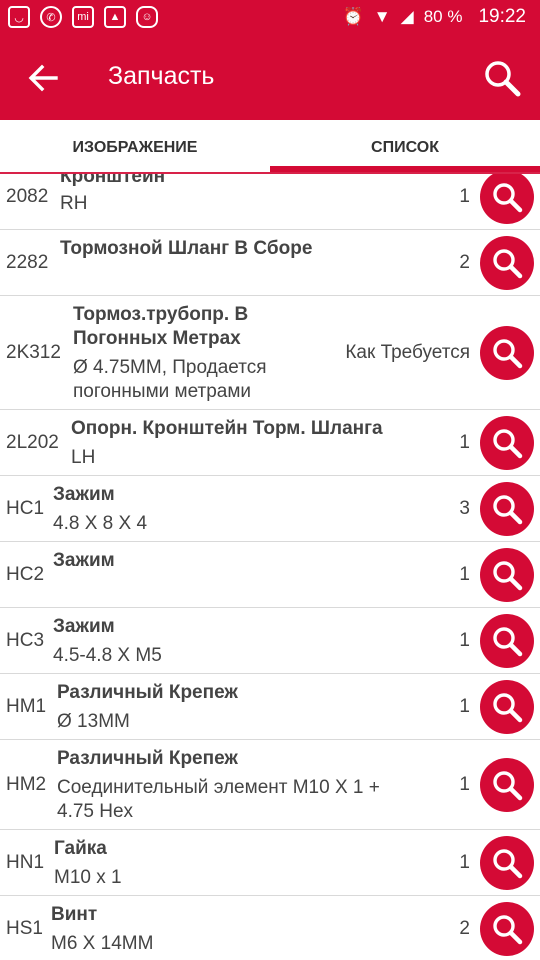 Image resolution: width=540 pixels, height=960 pixels. What do you see at coordinates (382, 16) in the screenshot?
I see `wifi-icon: ▼` at bounding box center [382, 16].